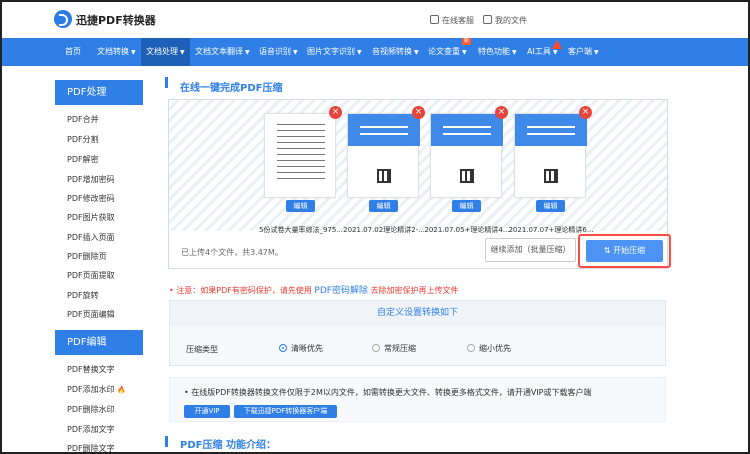  Describe the element at coordinates (222, 52) in the screenshot. I see `nav-document-translate: 文档文本翻译 ▼` at that location.